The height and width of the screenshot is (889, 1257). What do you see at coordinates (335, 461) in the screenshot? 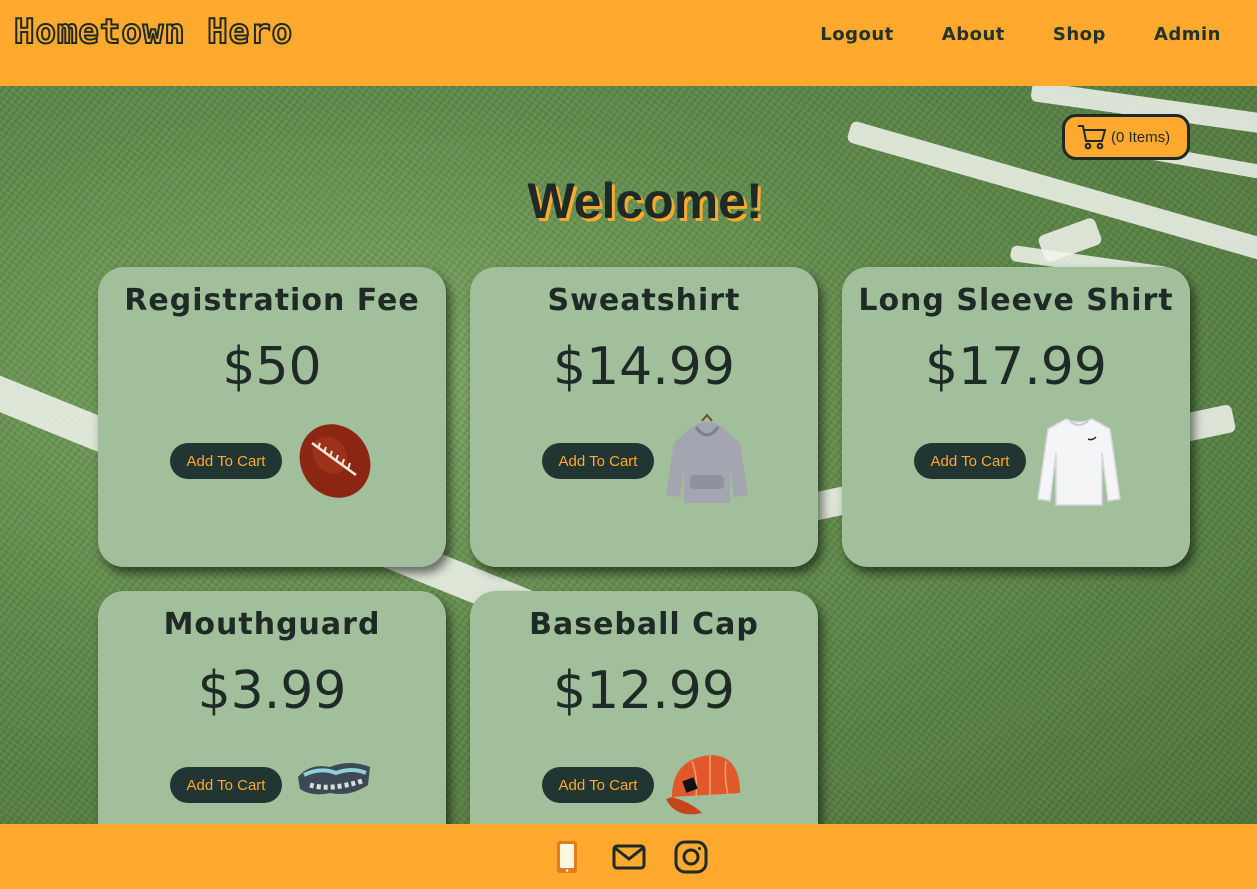
I see `football-image` at bounding box center [335, 461].